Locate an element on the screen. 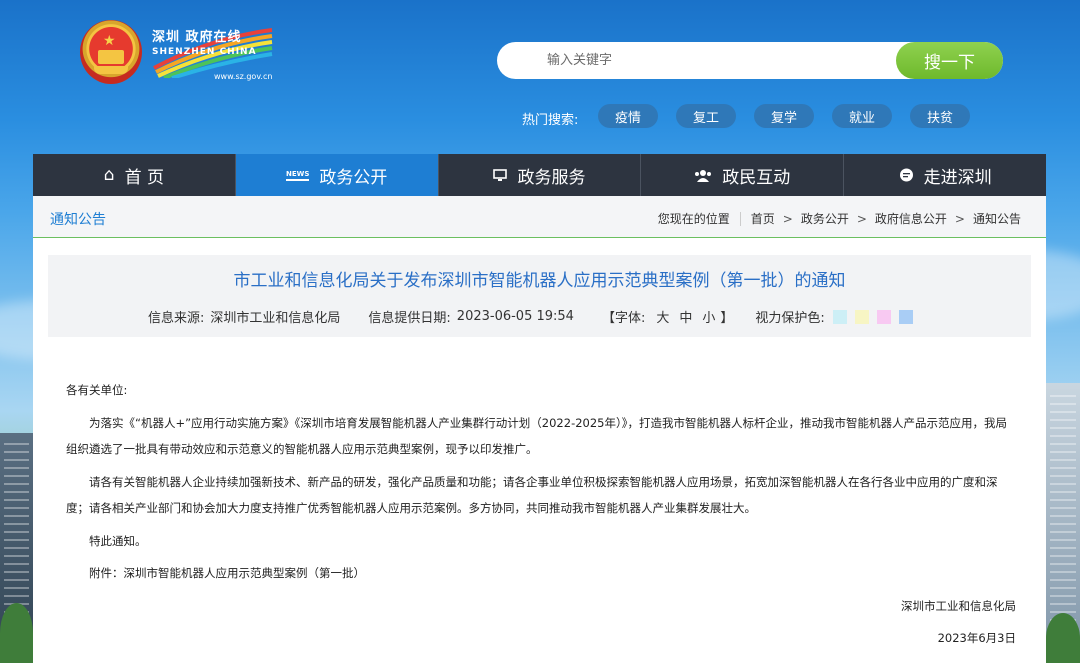 This screenshot has width=1080, height=663. nav-label: 政务服务 is located at coordinates (551, 177).